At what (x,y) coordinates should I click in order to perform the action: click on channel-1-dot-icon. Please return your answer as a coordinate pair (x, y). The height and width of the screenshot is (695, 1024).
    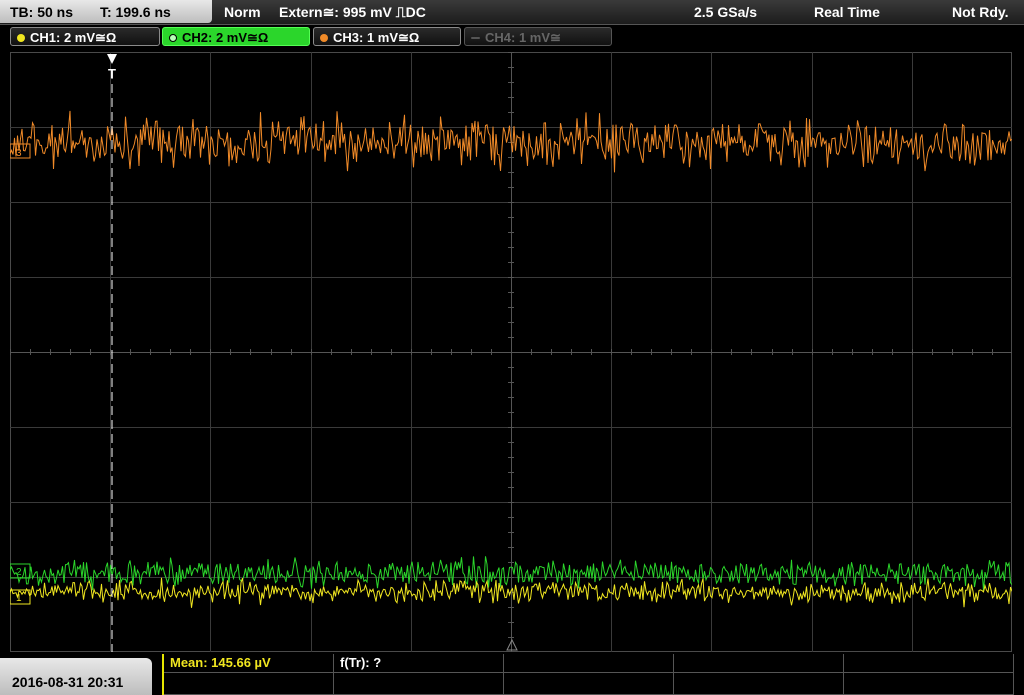
    Looking at the image, I should click on (21, 38).